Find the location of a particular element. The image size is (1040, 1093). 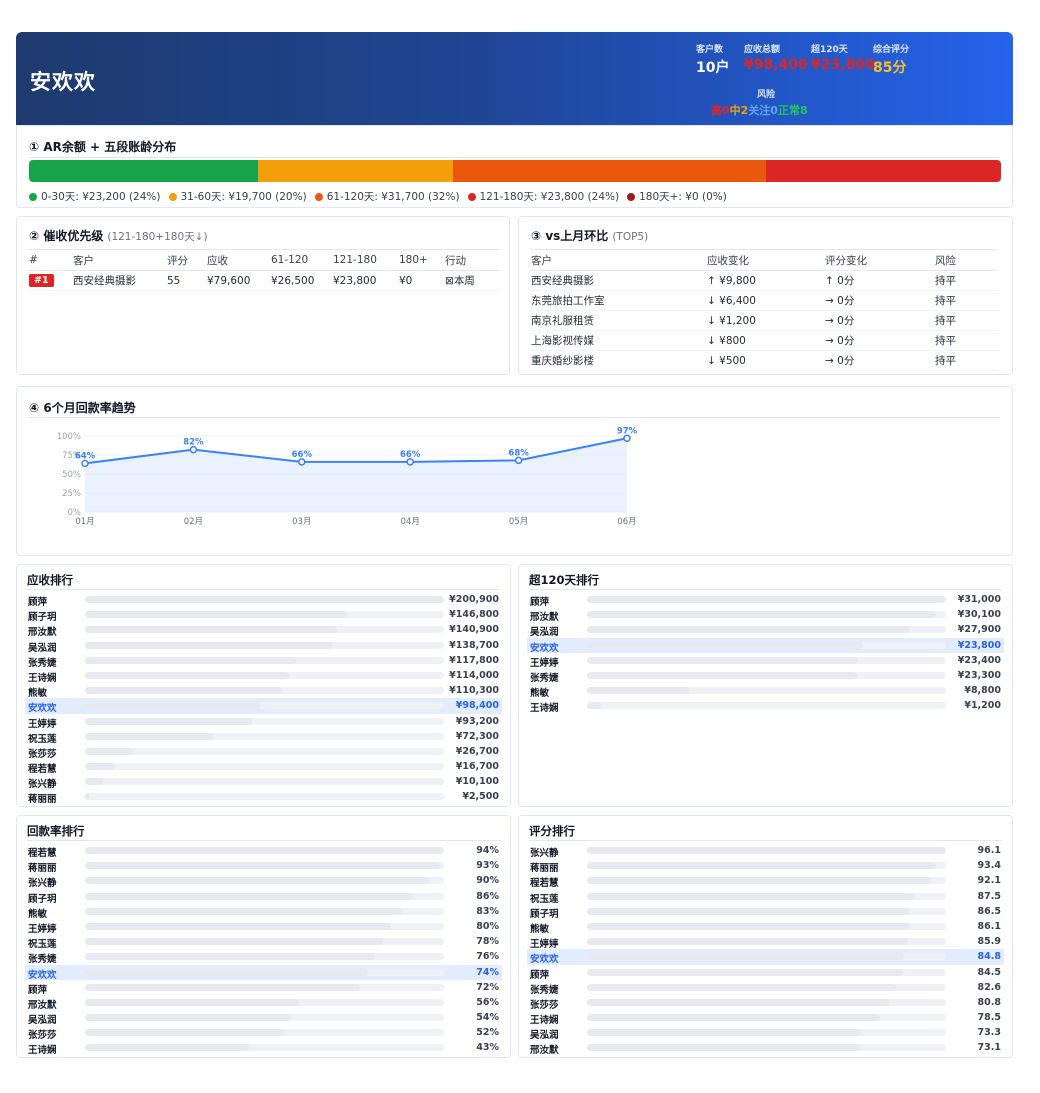

ranking-row: 张兴静 90% is located at coordinates (263, 881).